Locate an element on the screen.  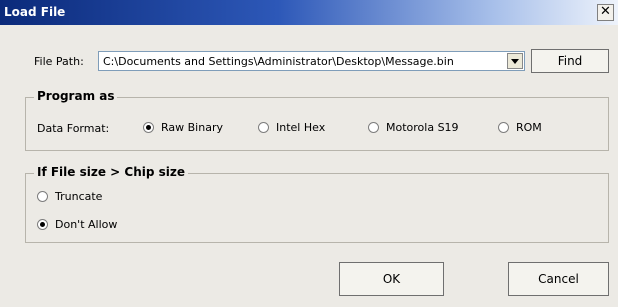
radio-motorola-s19: Motorola S19 is located at coordinates (413, 127).